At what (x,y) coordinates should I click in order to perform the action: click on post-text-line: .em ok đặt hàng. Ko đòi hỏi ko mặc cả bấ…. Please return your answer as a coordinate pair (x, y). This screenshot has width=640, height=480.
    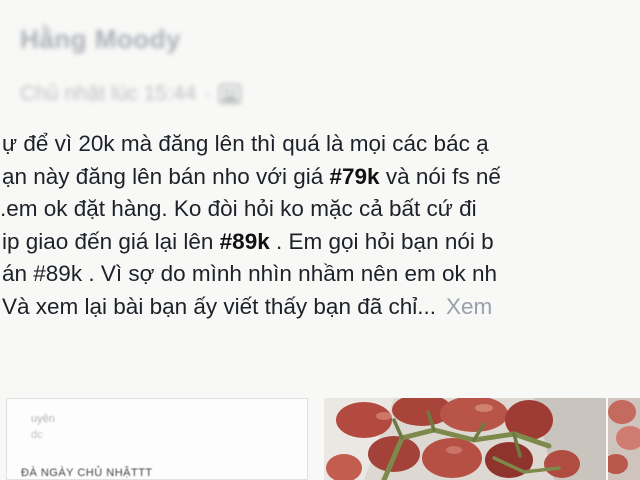
    Looking at the image, I should click on (320, 209).